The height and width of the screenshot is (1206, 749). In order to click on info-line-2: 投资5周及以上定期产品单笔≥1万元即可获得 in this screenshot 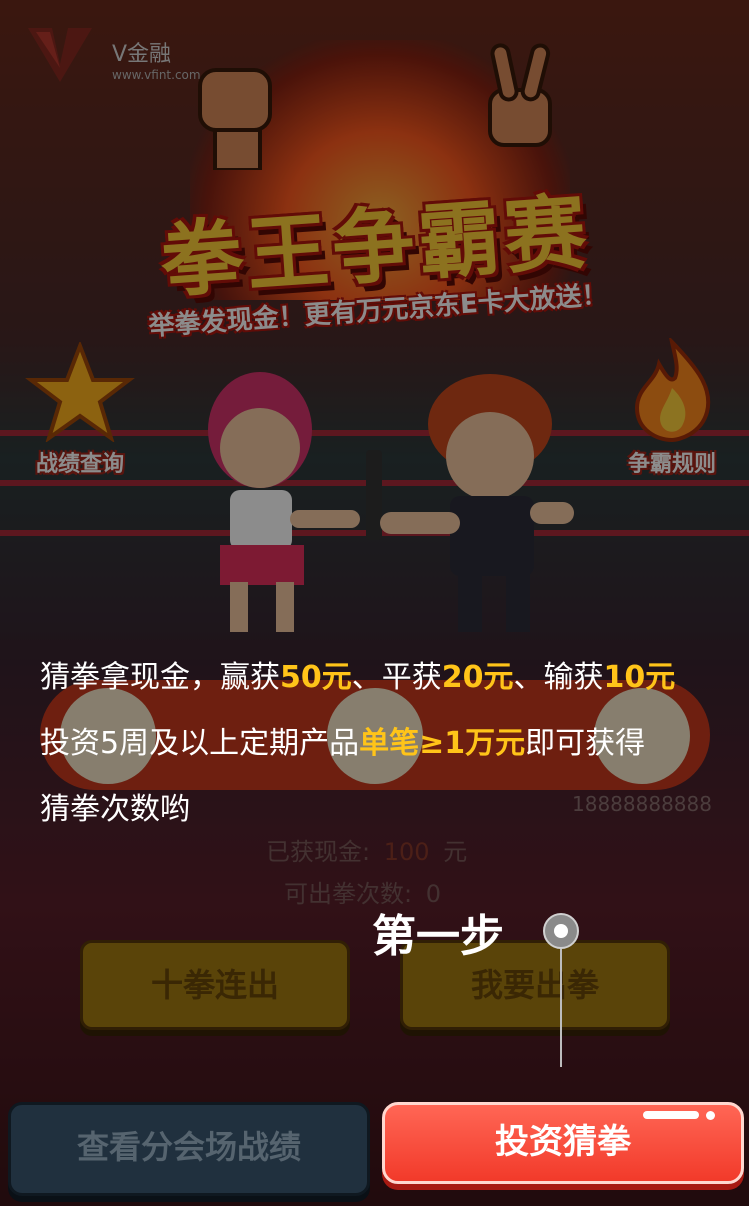, I will do `click(385, 744)`.